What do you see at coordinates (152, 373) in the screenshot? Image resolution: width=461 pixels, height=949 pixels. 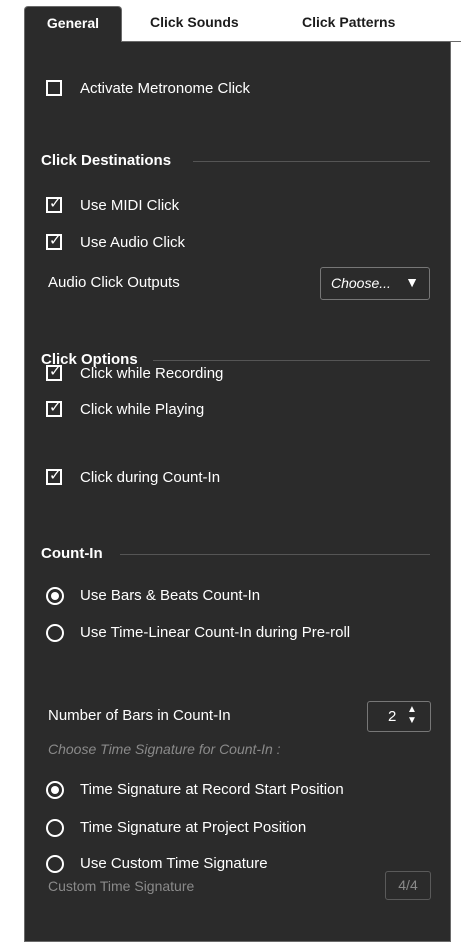 I see `click-while-recording-label: Click while Recording` at bounding box center [152, 373].